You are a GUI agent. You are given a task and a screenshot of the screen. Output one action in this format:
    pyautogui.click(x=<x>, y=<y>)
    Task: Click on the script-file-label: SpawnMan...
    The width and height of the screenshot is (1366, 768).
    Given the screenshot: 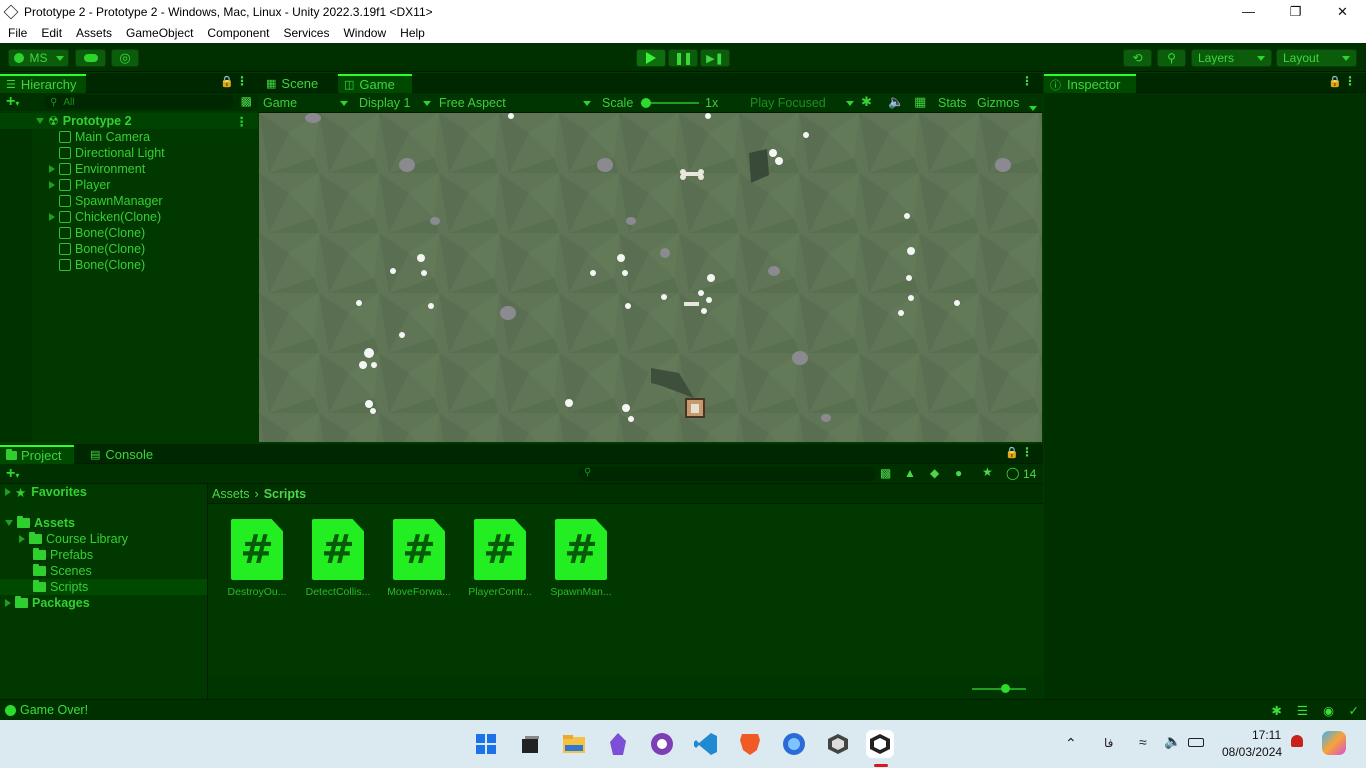 What is the action you would take?
    pyautogui.click(x=581, y=592)
    